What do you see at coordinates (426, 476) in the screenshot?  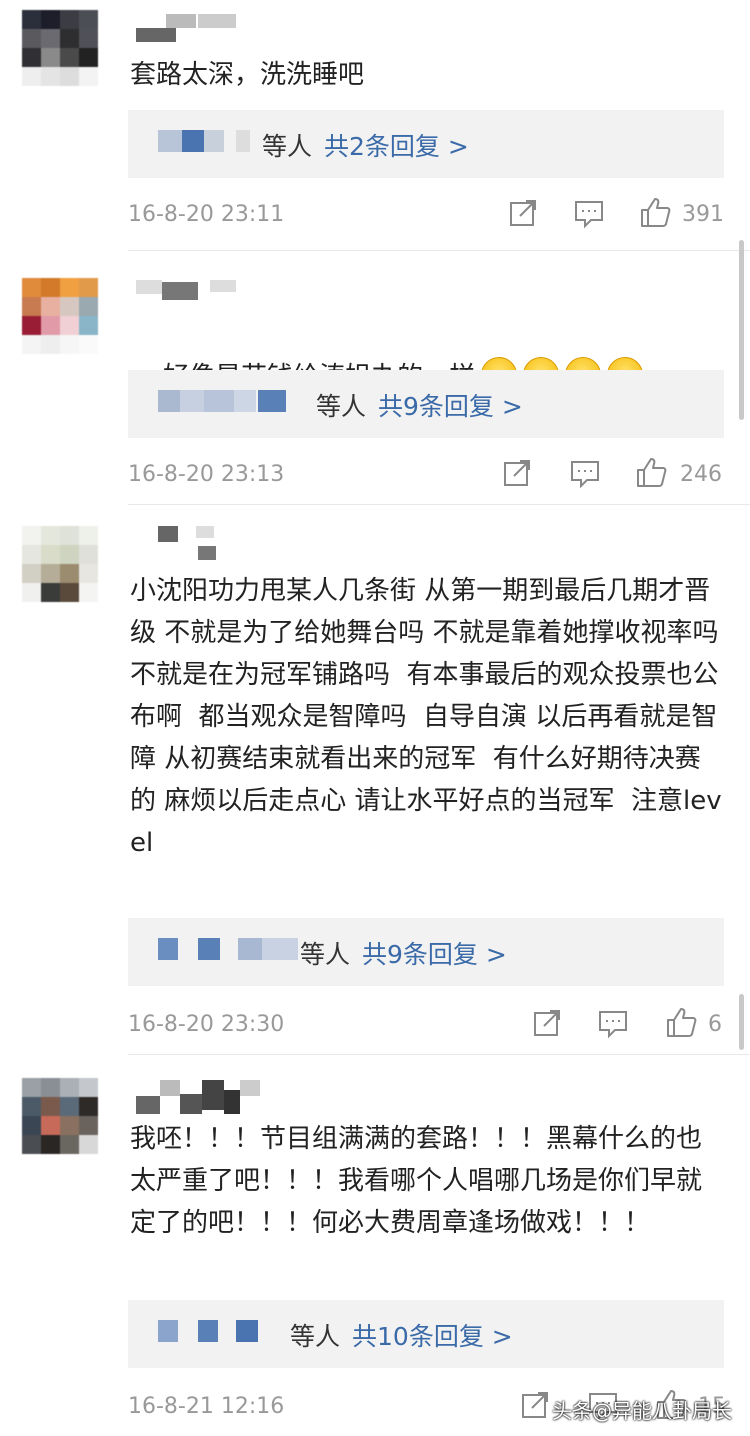 I see `comment-footer: 16-8-20 23:13 246` at bounding box center [426, 476].